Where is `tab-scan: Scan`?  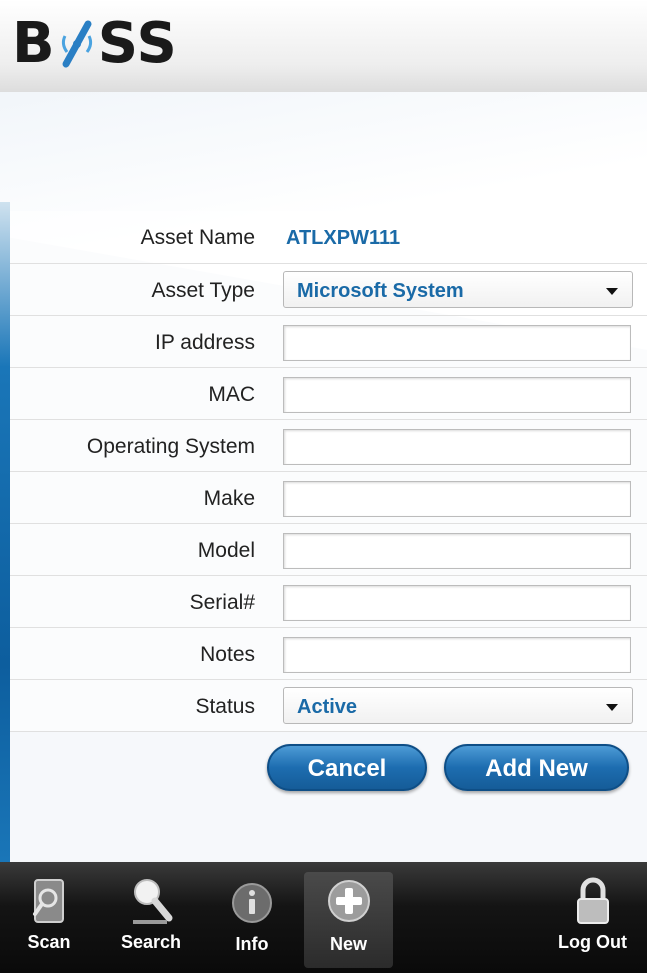 tab-scan: Scan is located at coordinates (49, 917).